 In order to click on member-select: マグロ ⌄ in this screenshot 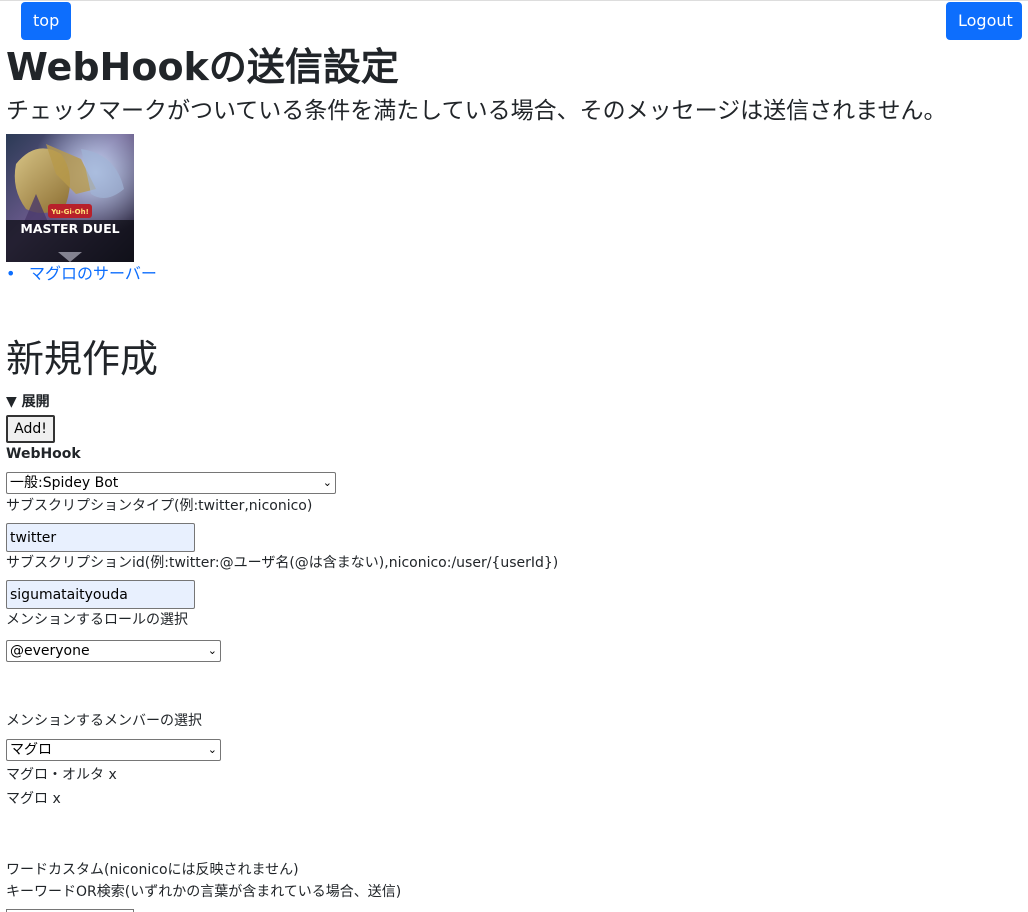, I will do `click(113, 750)`.